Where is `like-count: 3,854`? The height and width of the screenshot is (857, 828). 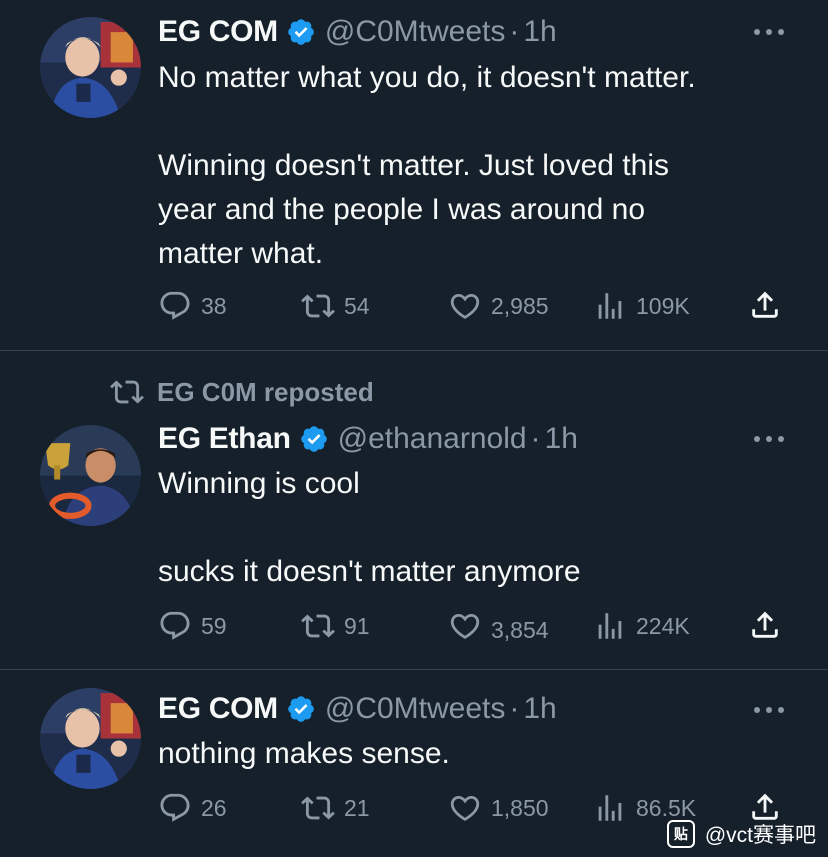
like-count: 3,854 is located at coordinates (520, 629).